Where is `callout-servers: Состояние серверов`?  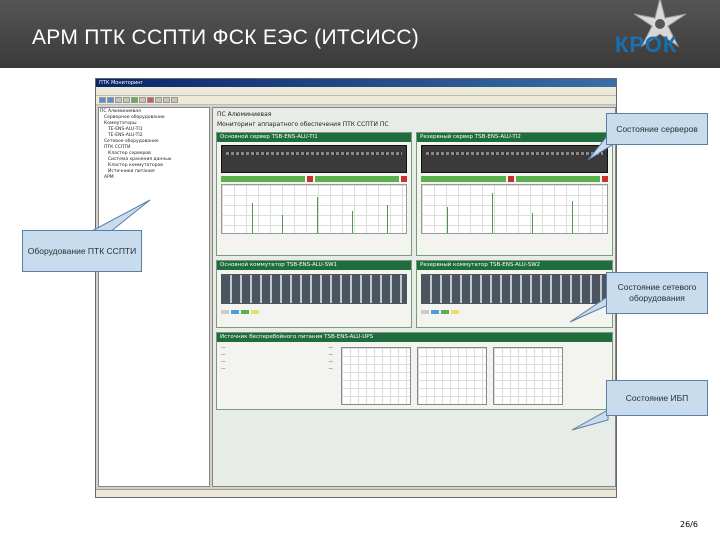
callout-servers: Состояние серверов is located at coordinates (657, 129).